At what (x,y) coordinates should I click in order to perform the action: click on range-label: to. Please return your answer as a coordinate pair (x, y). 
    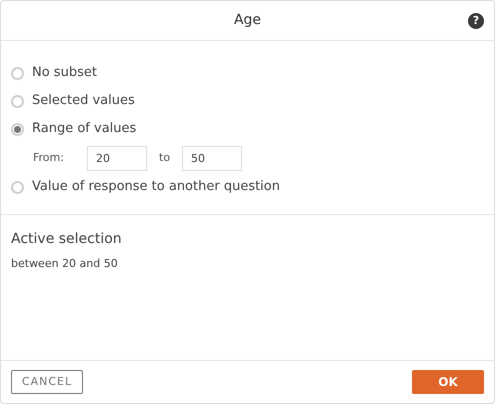
    Looking at the image, I should click on (165, 158).